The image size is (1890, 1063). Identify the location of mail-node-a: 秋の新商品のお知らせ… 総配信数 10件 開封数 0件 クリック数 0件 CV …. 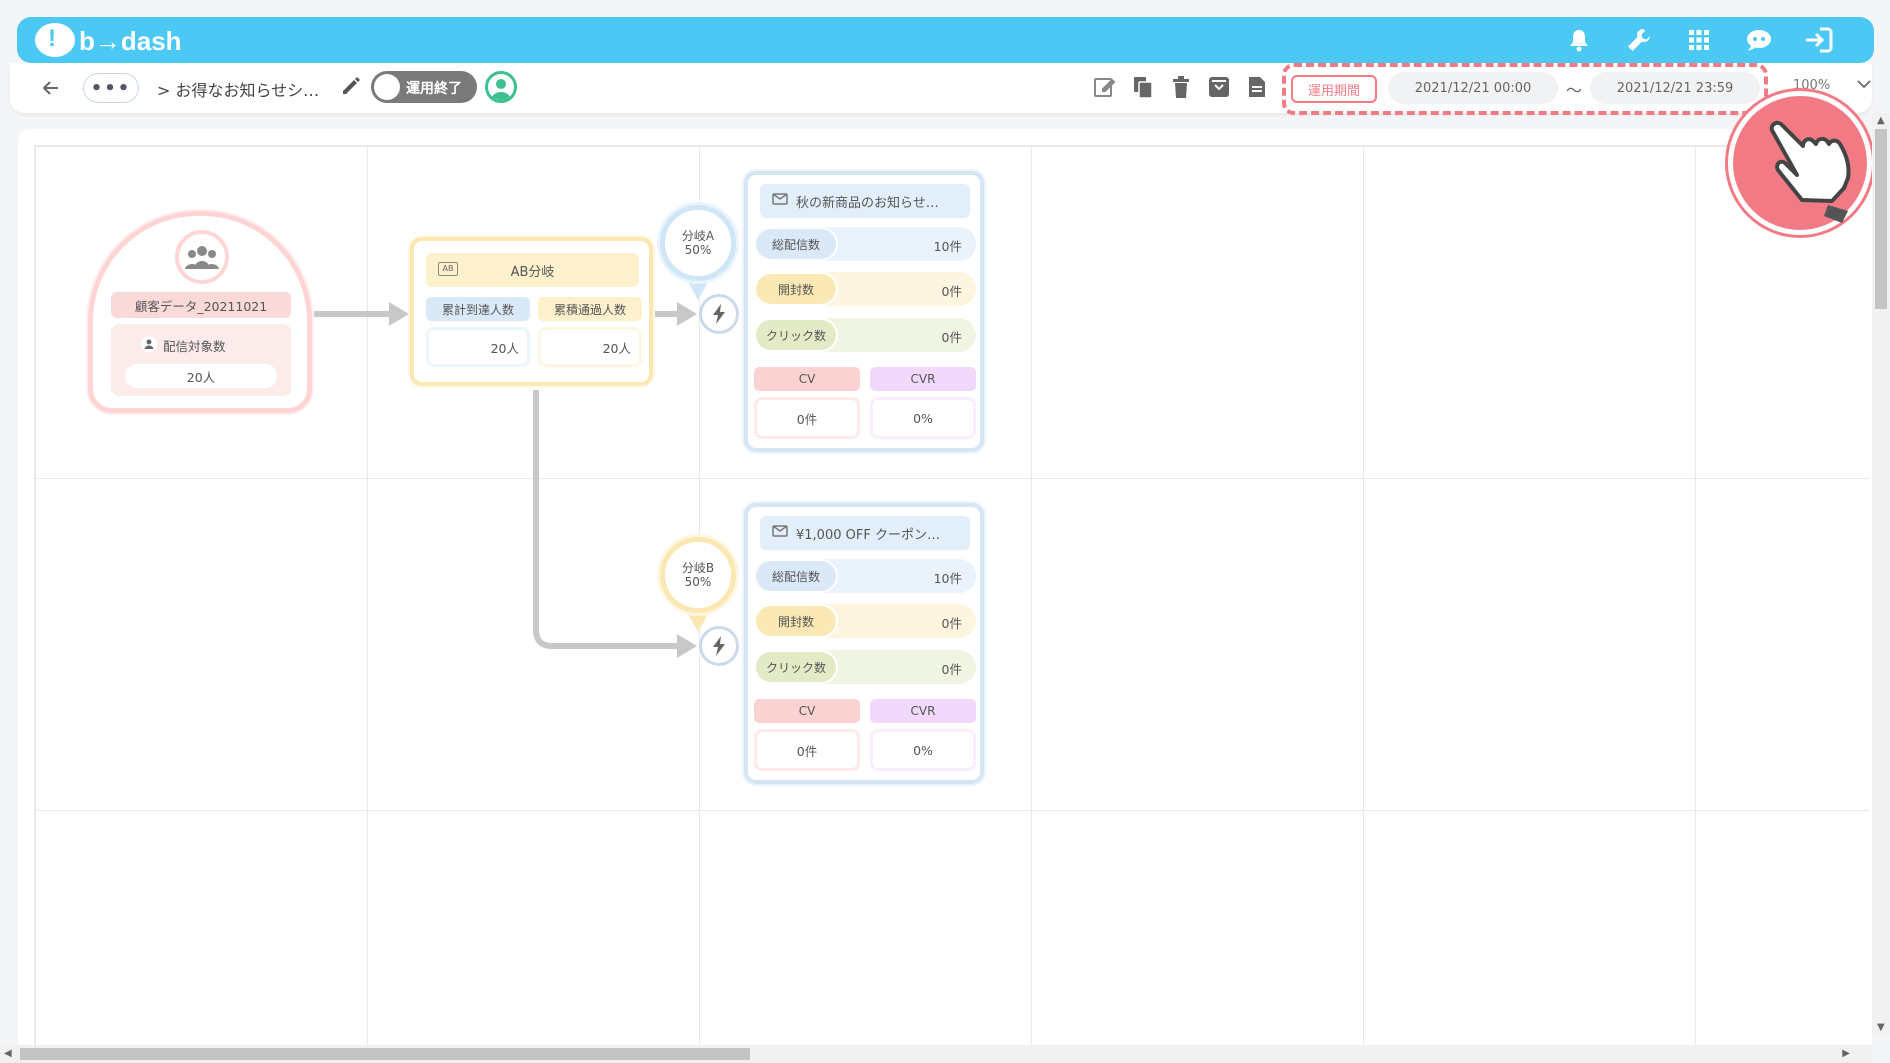
(864, 311).